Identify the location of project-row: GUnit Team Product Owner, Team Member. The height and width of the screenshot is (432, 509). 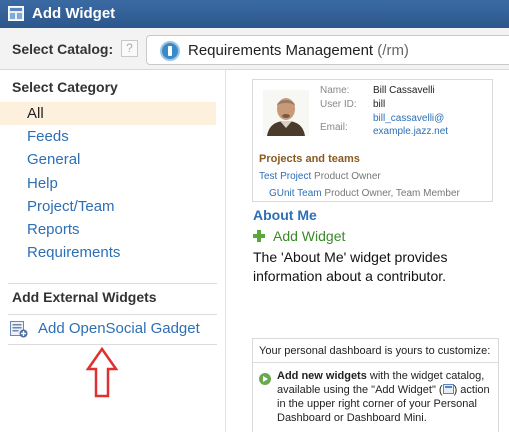
(364, 193).